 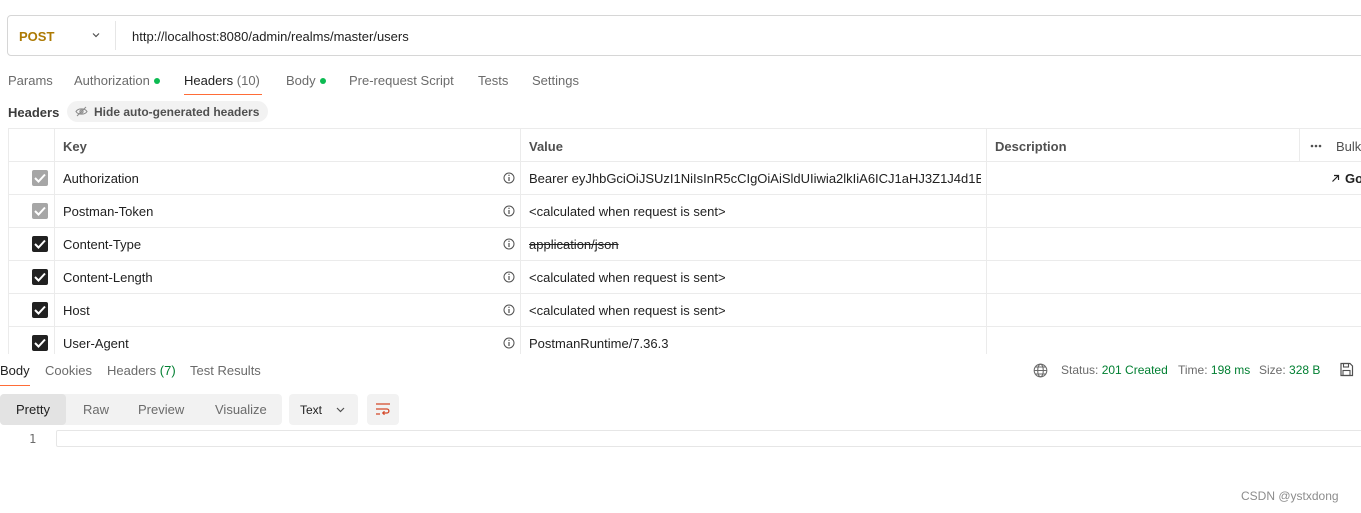 I want to click on table-row: Host <calculated when request is sent>, so click(x=685, y=310).